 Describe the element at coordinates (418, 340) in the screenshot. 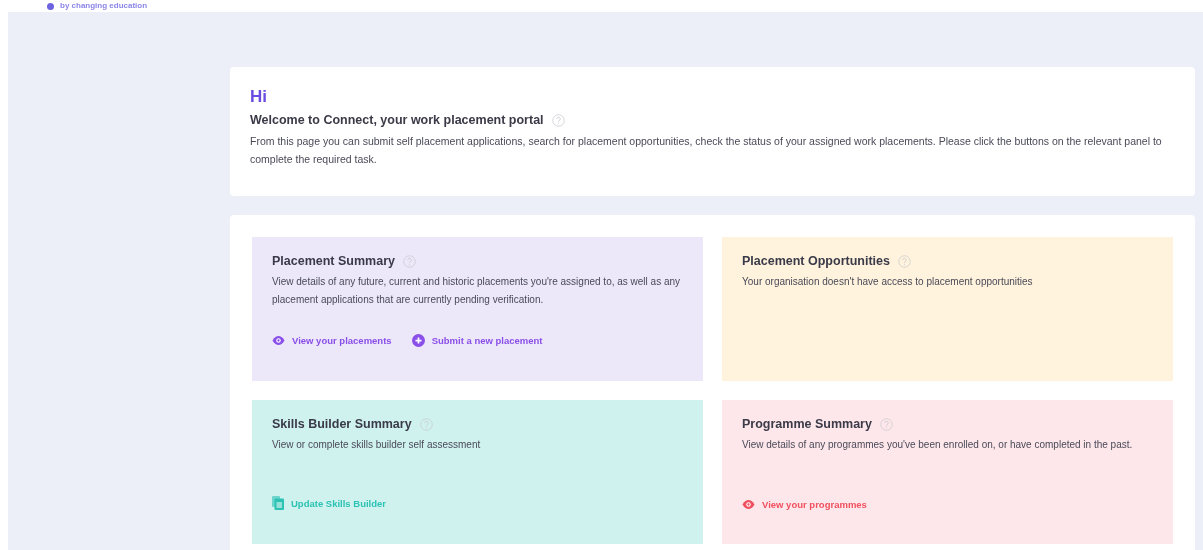

I see `plus-circle-icon` at that location.